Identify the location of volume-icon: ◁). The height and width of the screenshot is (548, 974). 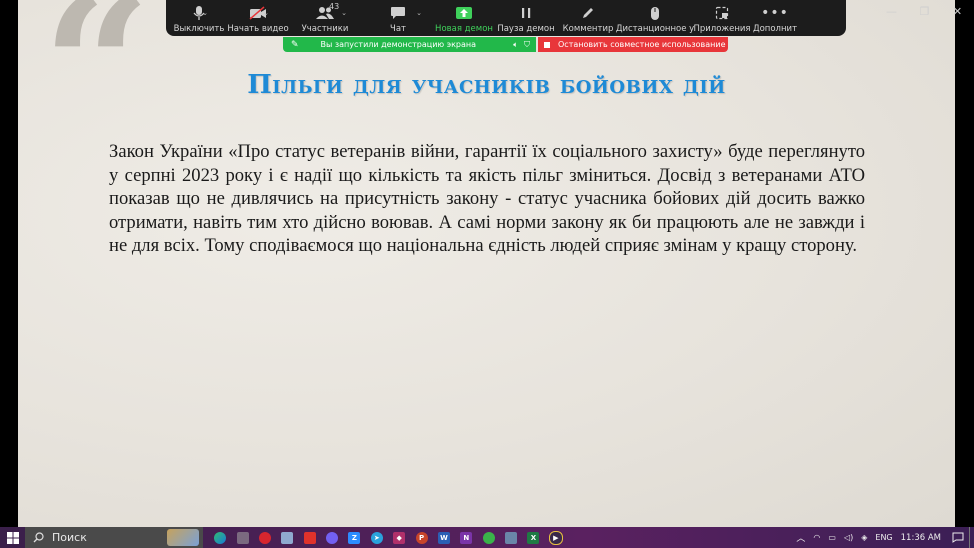
(848, 537).